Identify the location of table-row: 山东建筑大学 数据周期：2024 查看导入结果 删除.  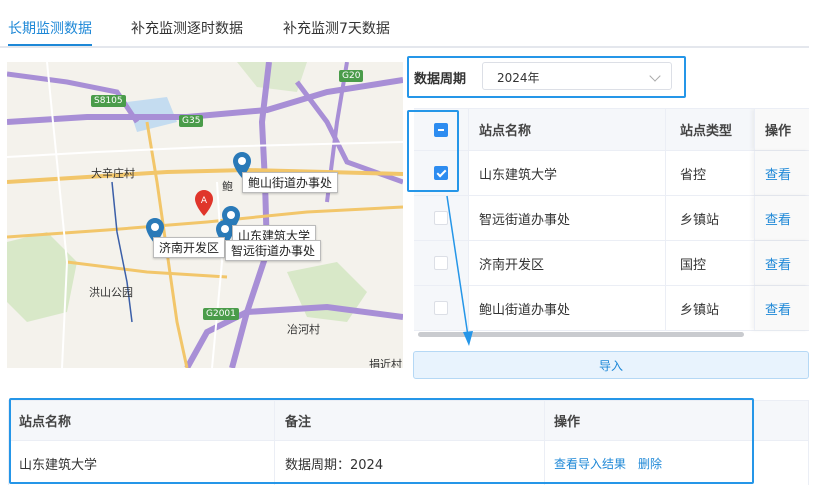
(408, 463).